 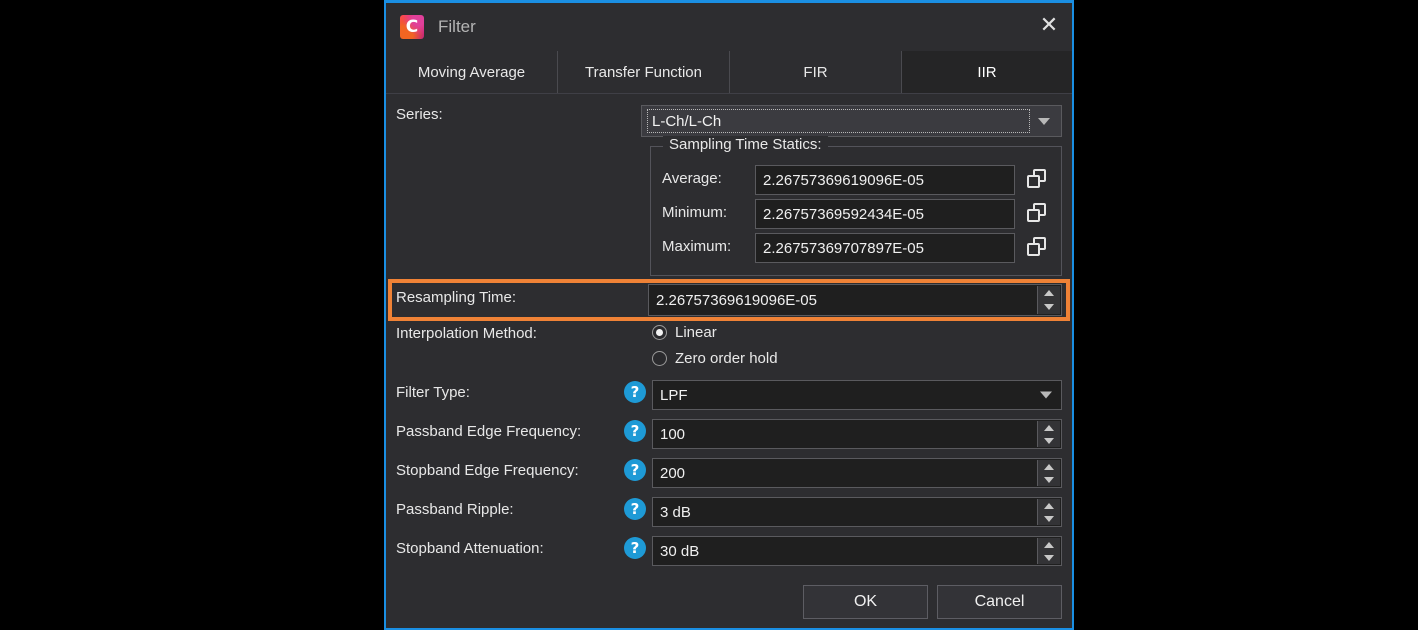 I want to click on passband-ripple-stepper, so click(x=1048, y=512).